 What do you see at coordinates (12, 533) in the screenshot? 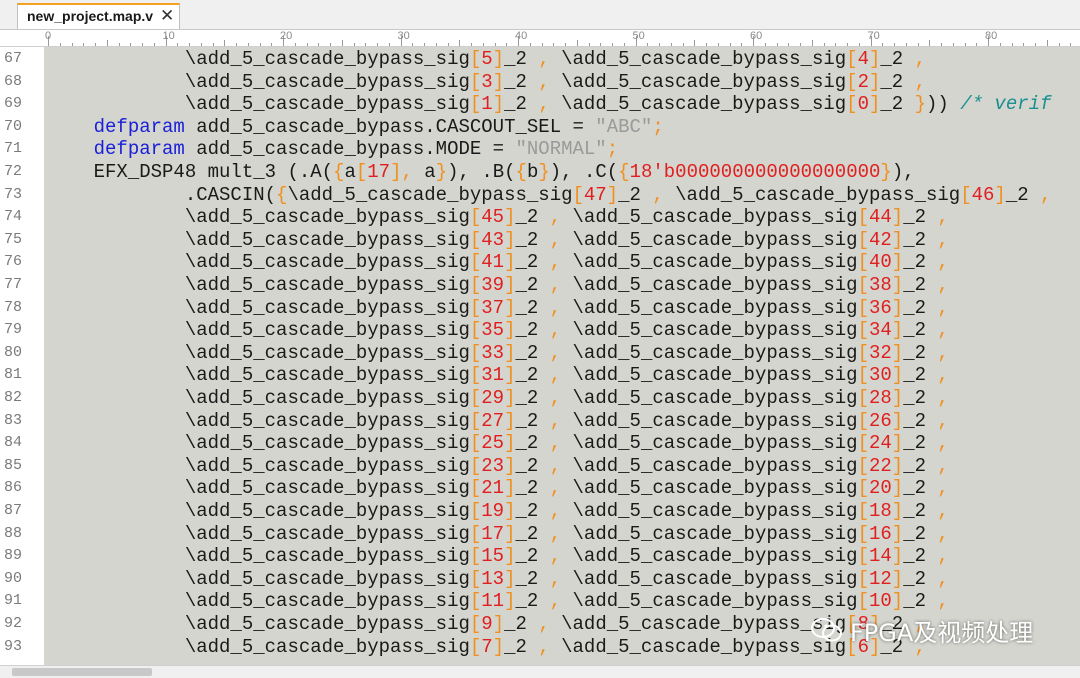
I see `line-number: 88` at bounding box center [12, 533].